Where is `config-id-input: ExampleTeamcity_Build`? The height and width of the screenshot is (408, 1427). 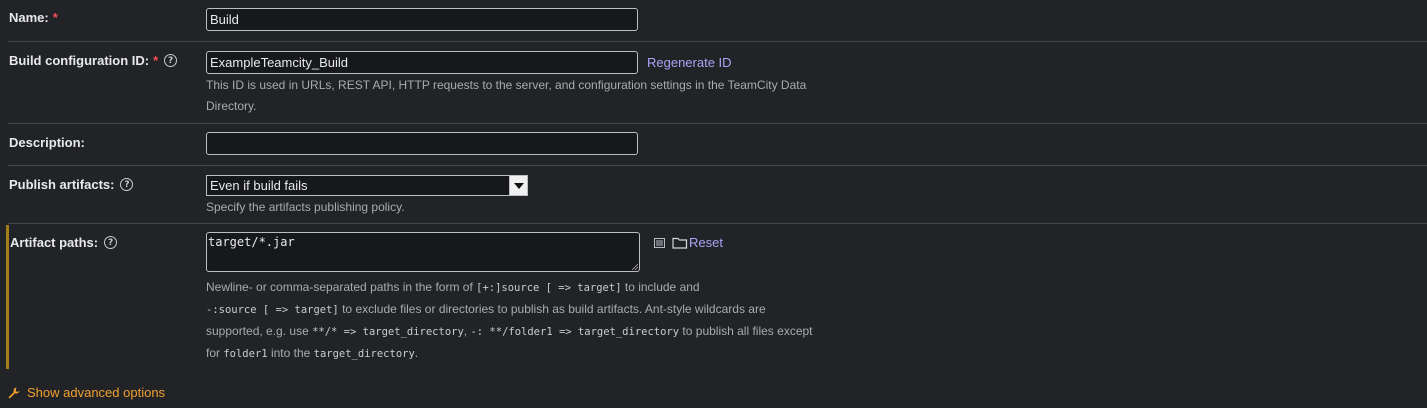 config-id-input: ExampleTeamcity_Build is located at coordinates (422, 62).